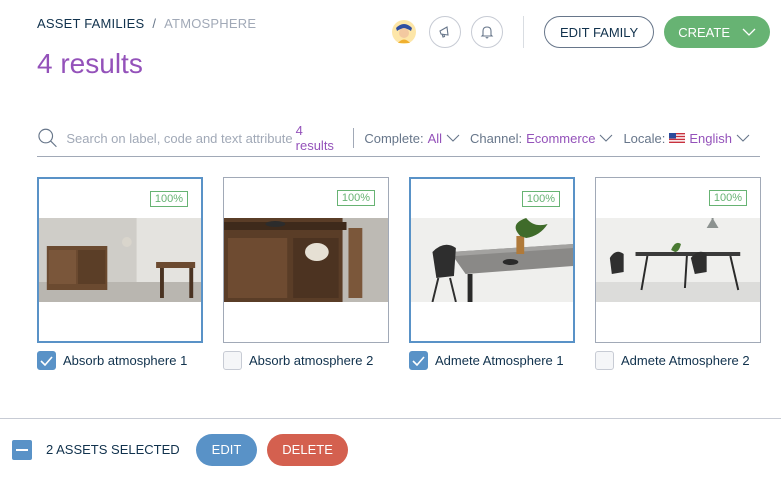 This screenshot has height=480, width=781. I want to click on search-icon, so click(47, 138).